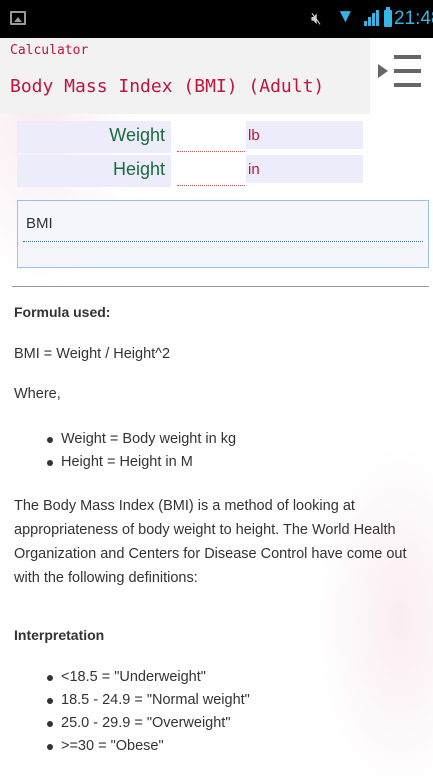 The height and width of the screenshot is (776, 433). I want to click on height-unit: in, so click(254, 169).